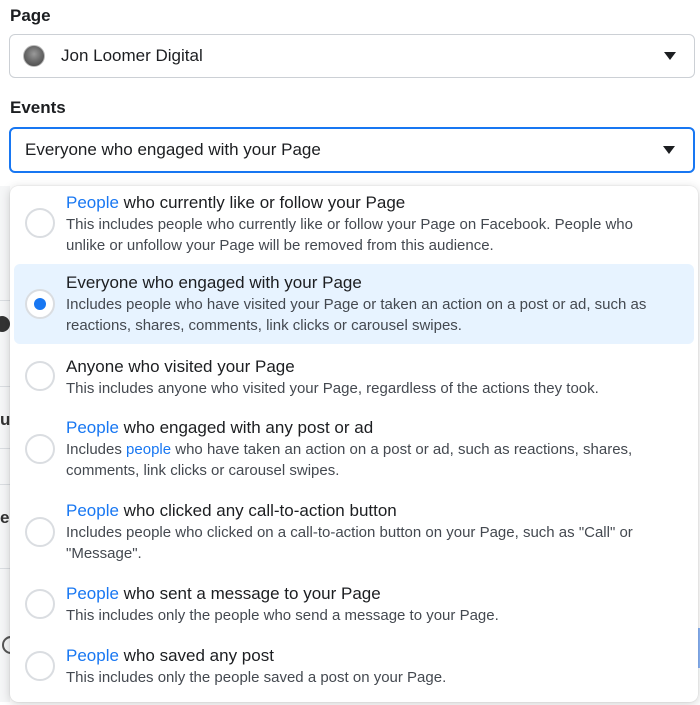 The height and width of the screenshot is (705, 700). Describe the element at coordinates (132, 55) in the screenshot. I see `page-select-value: Jon Loomer Digital` at that location.